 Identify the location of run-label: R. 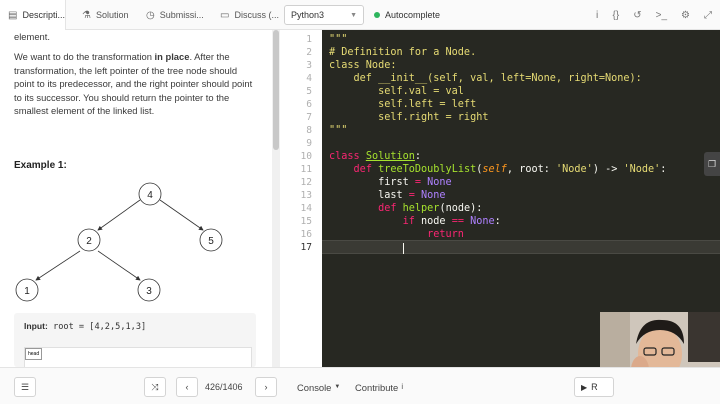
(594, 387).